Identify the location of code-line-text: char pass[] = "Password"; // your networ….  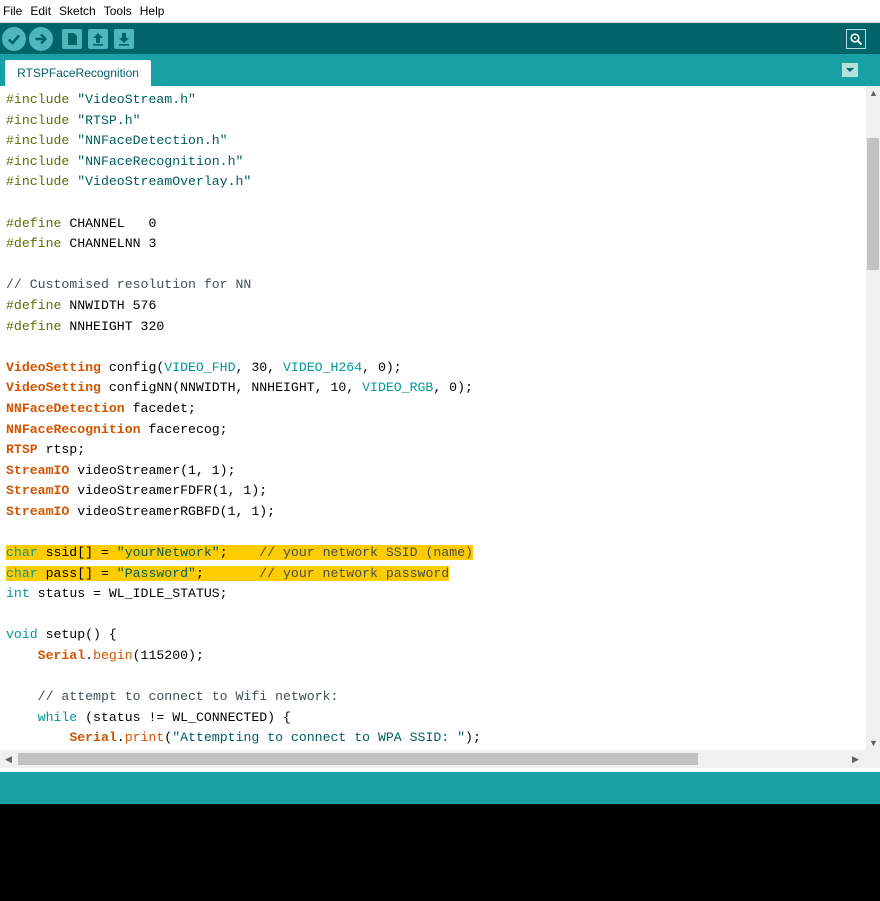
(228, 573).